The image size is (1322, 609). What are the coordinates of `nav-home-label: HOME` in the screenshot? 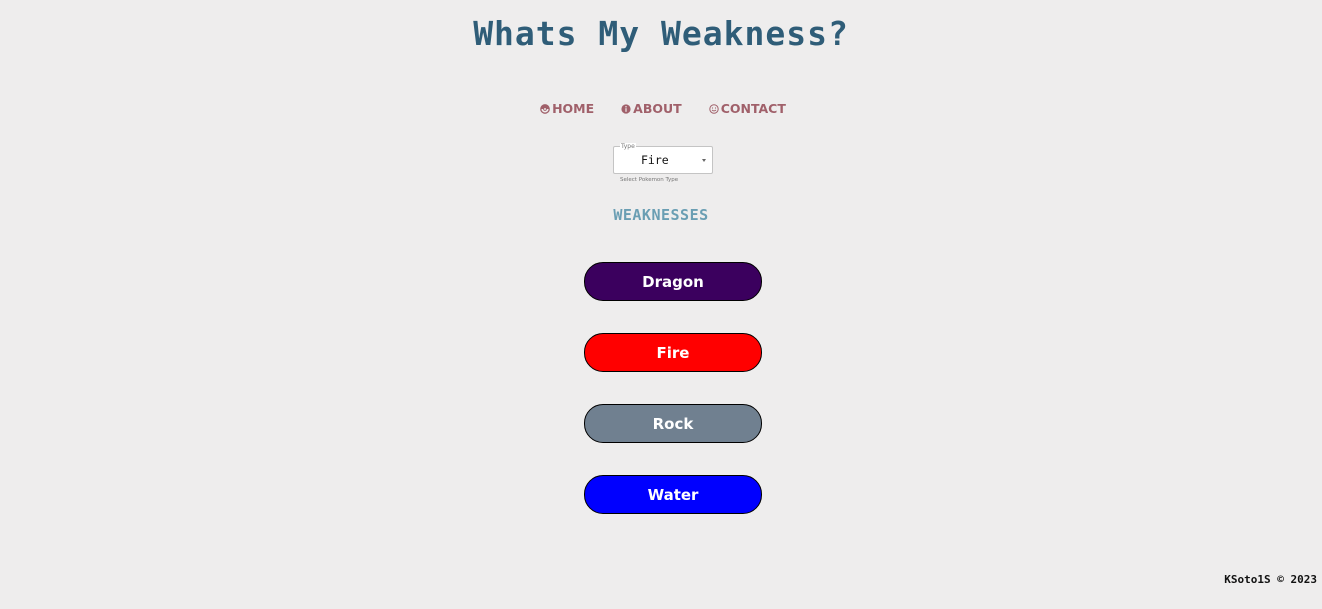 It's located at (573, 108).